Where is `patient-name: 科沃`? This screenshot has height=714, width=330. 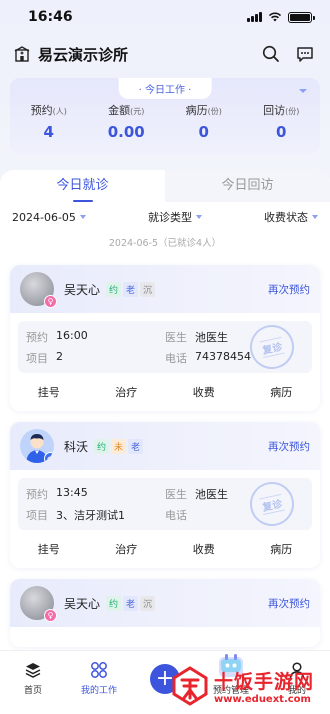
patient-name: 科沃 is located at coordinates (76, 446).